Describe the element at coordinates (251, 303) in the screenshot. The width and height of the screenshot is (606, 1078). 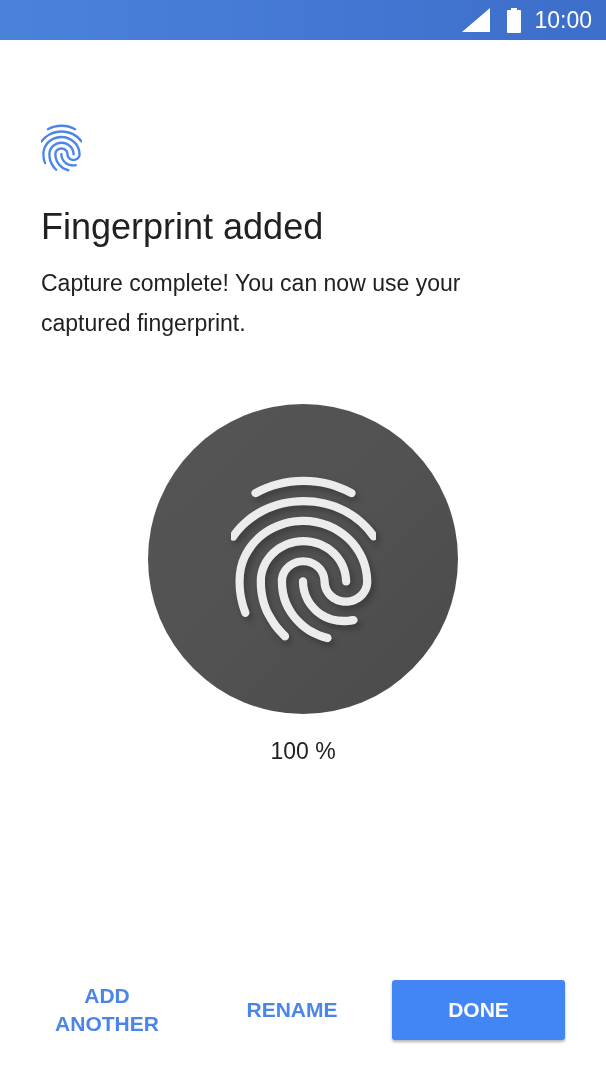
I see `message-text: Capture complete! You can now use your captured fingerprint.` at that location.